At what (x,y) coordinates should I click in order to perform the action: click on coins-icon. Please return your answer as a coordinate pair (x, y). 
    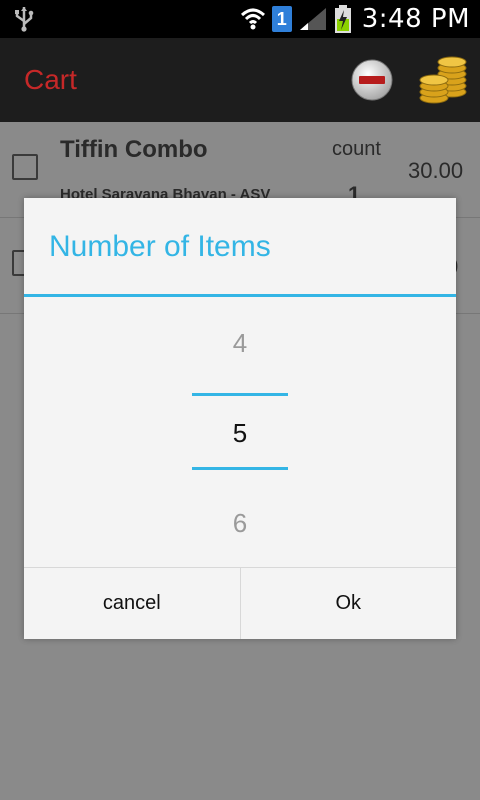
    Looking at the image, I should click on (444, 80).